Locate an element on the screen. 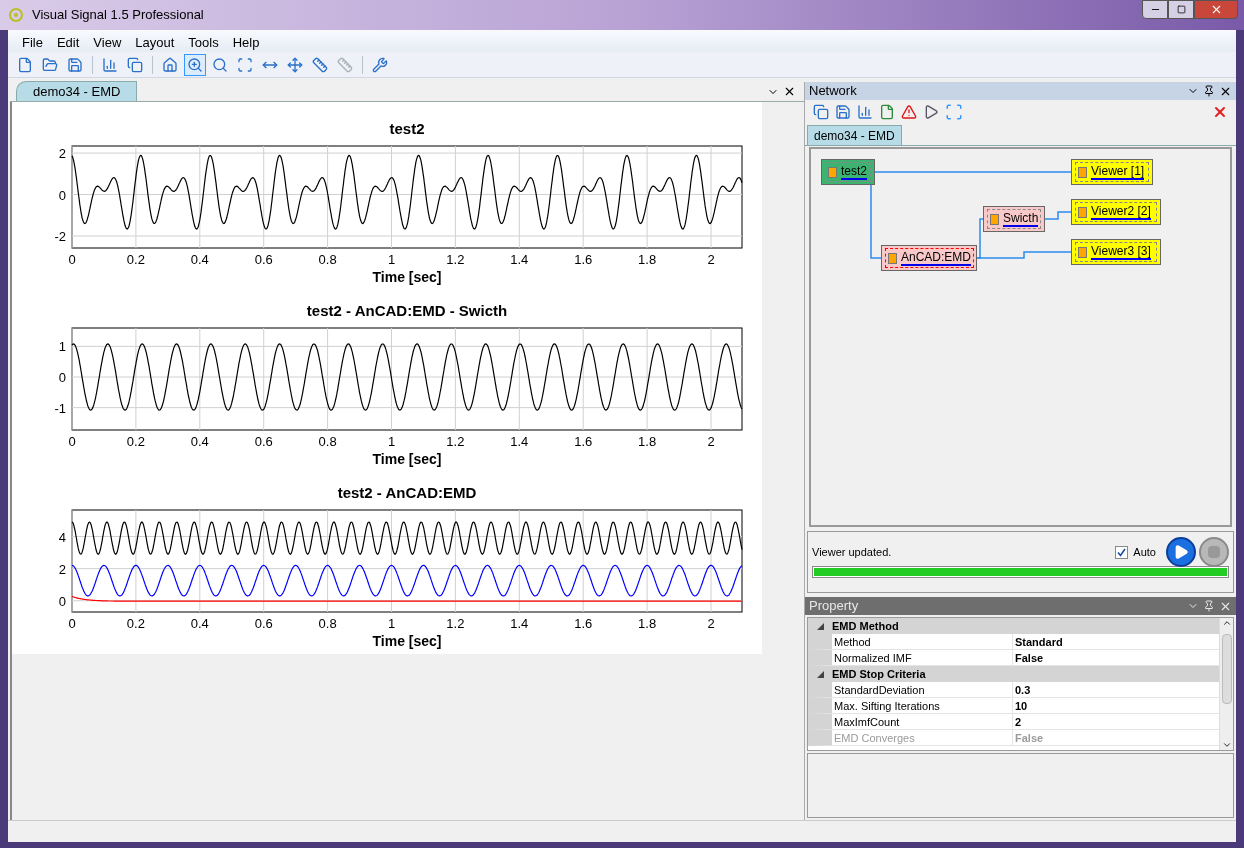 The height and width of the screenshot is (848, 1244). scroll-up-icon is located at coordinates (1226, 623).